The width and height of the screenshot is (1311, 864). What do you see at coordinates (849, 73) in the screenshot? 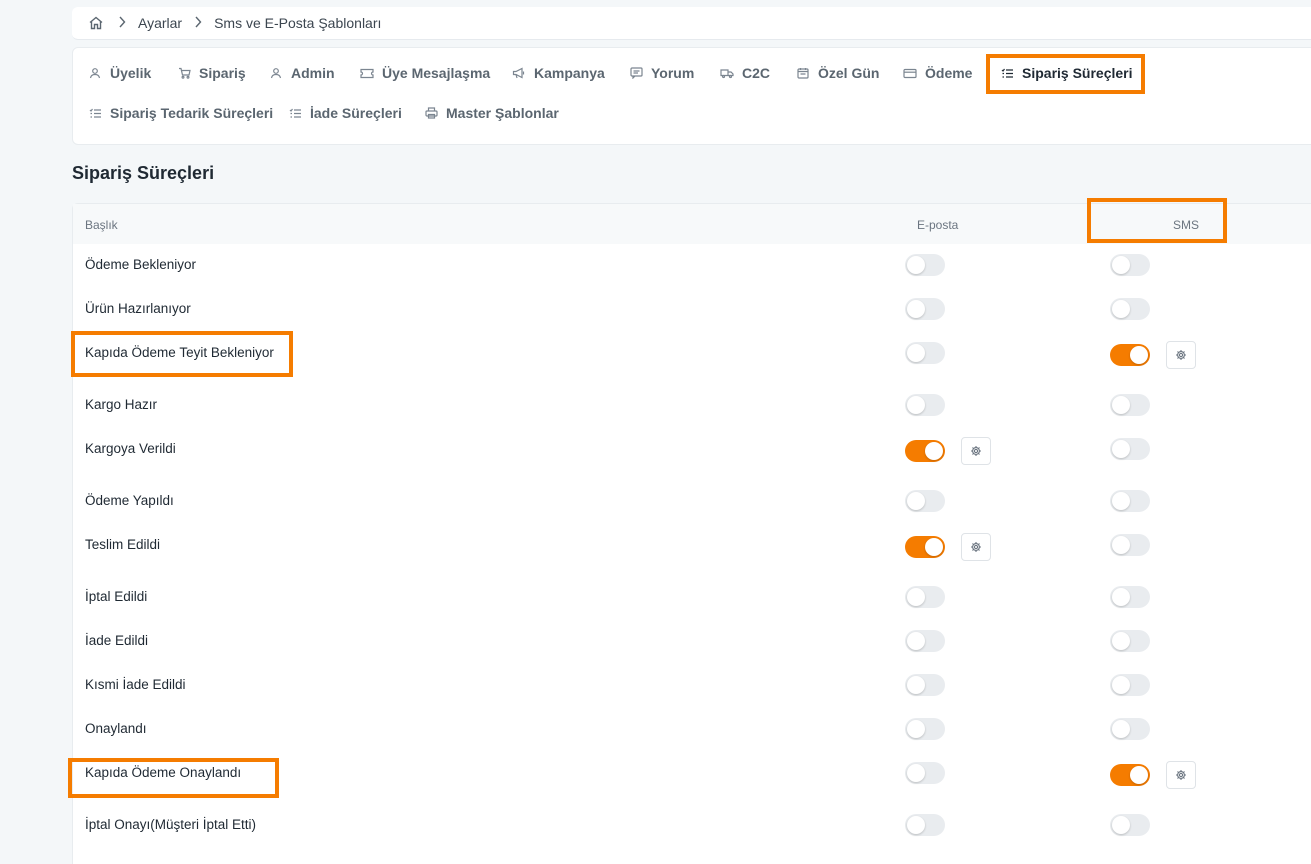
I see `tab-label: Özel Gün` at bounding box center [849, 73].